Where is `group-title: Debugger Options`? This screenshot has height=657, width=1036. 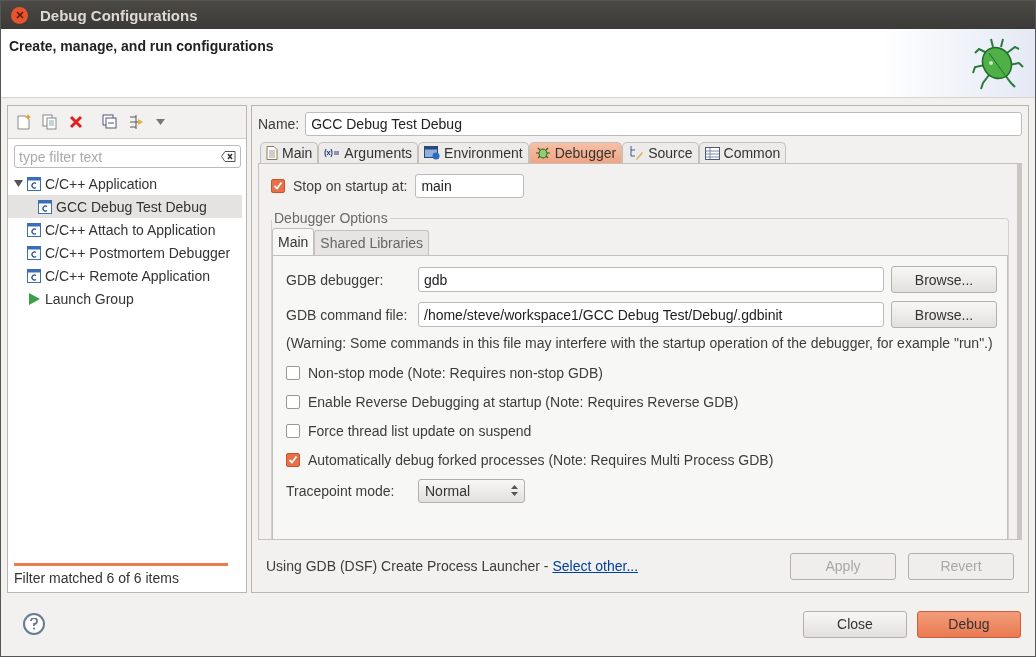
group-title: Debugger Options is located at coordinates (331, 218).